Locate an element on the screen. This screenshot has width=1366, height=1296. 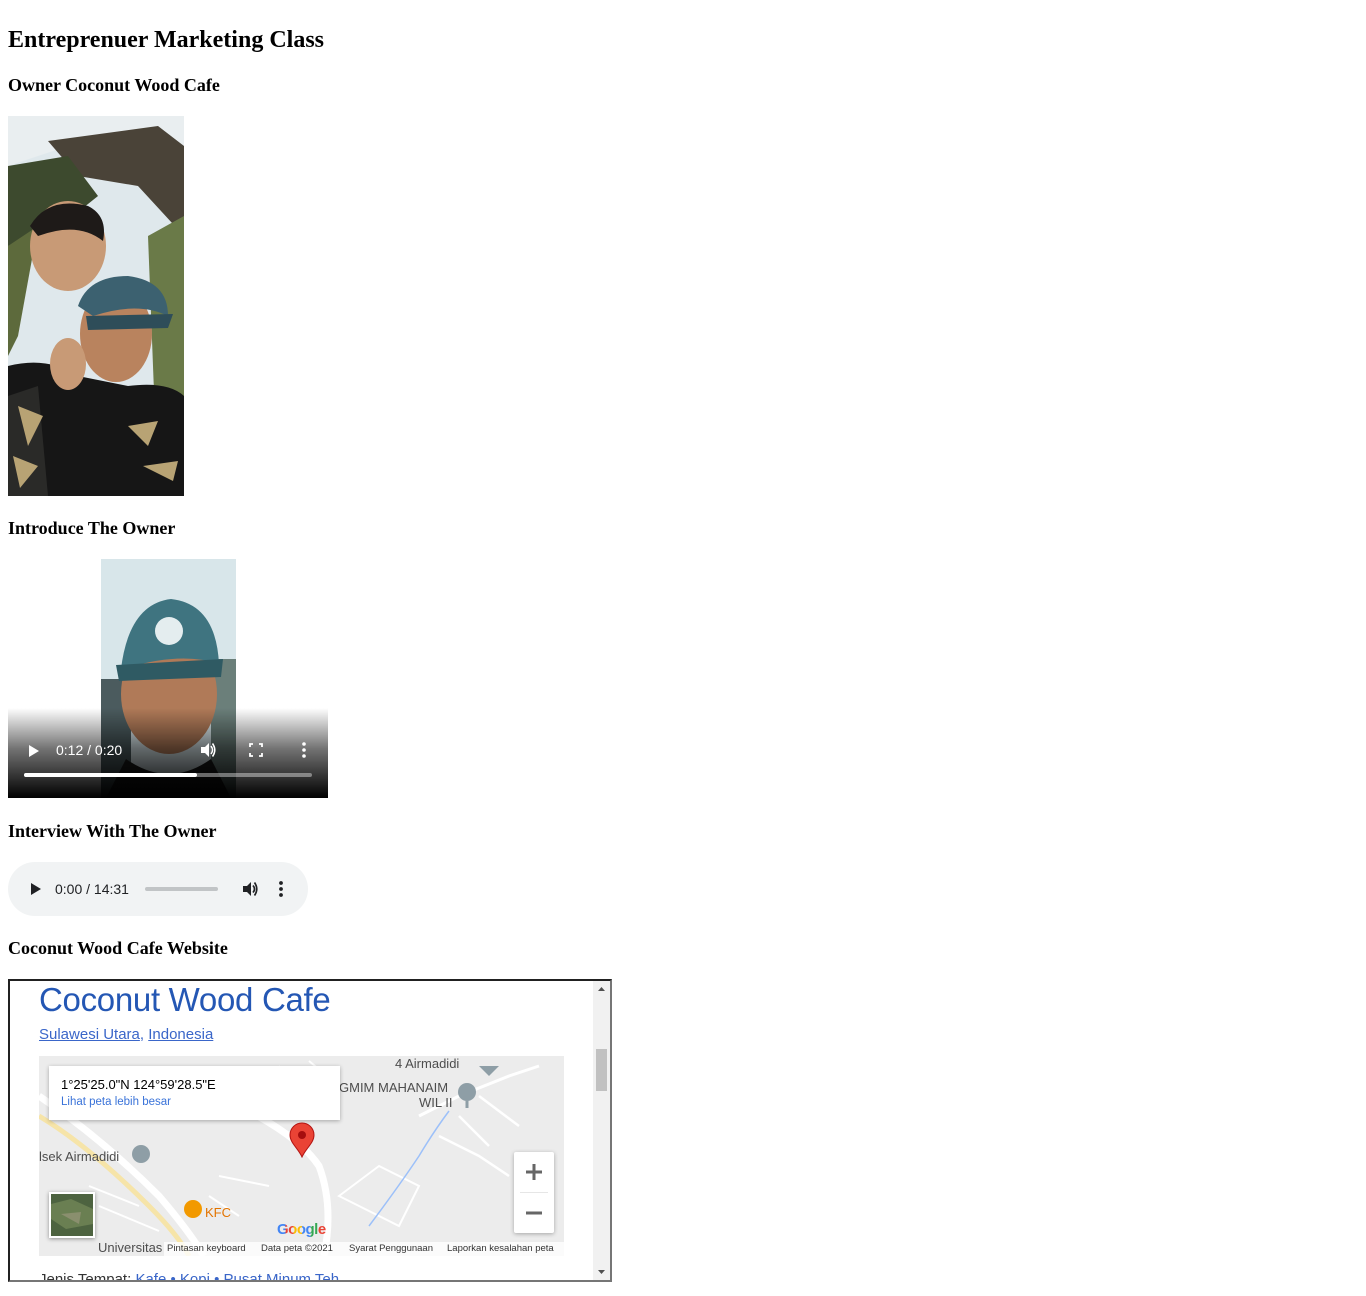
page-title: Entreprenuer Marketing Class is located at coordinates (166, 40).